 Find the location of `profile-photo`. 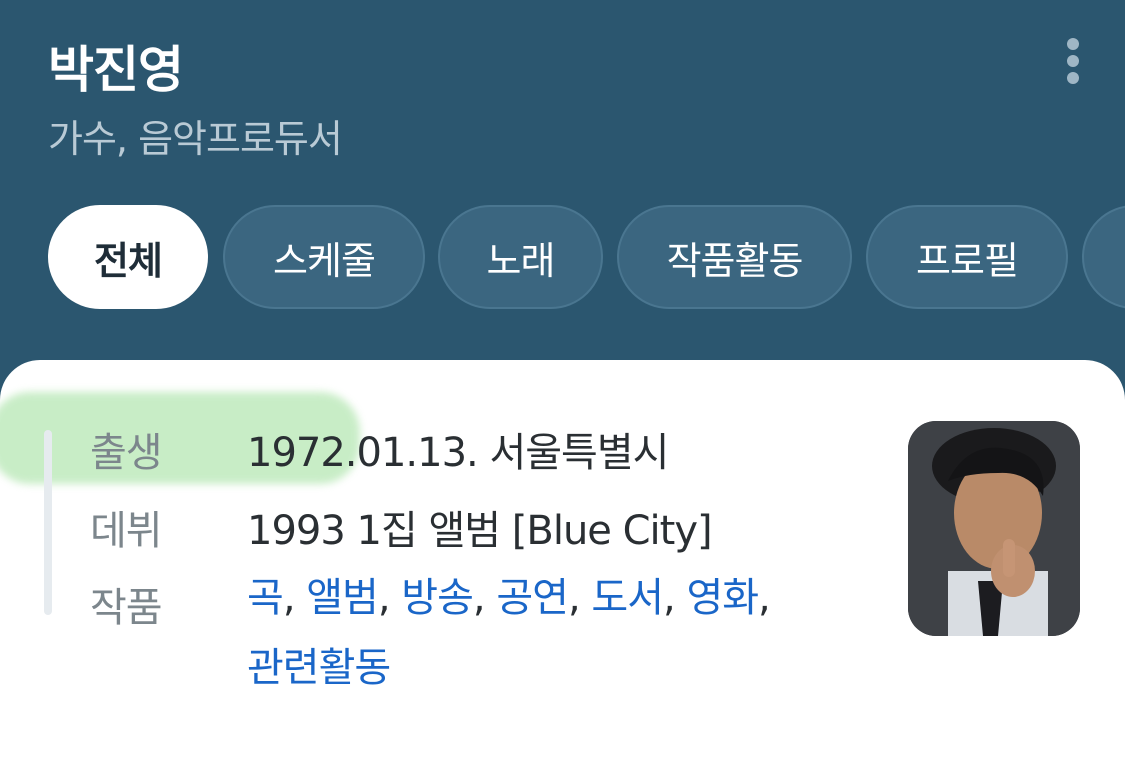

profile-photo is located at coordinates (994, 528).